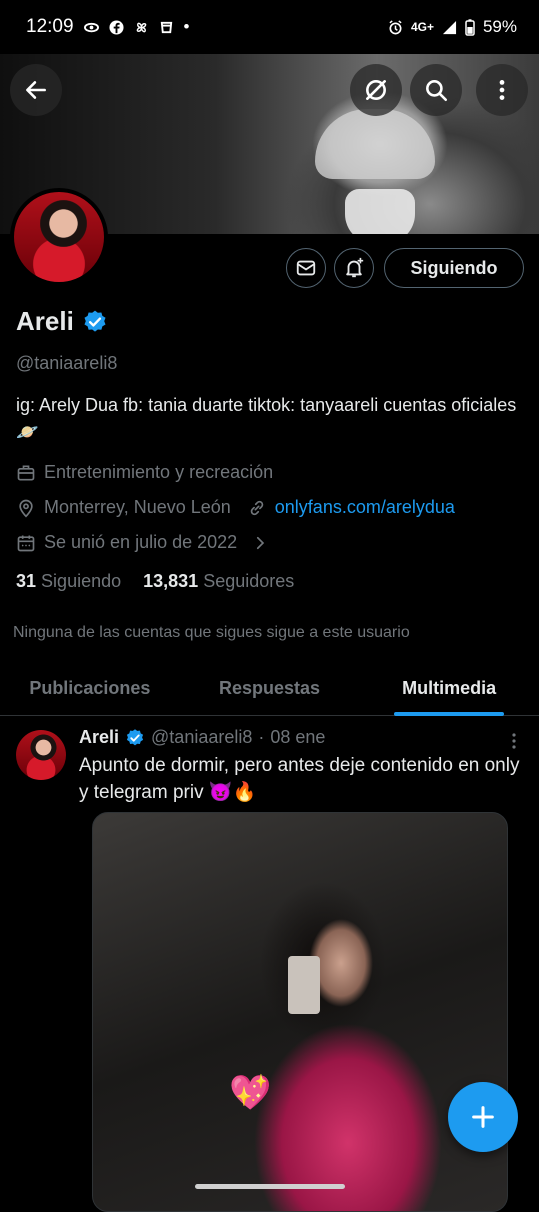 This screenshot has height=1212, width=539. I want to click on plus-icon, so click(483, 1117).